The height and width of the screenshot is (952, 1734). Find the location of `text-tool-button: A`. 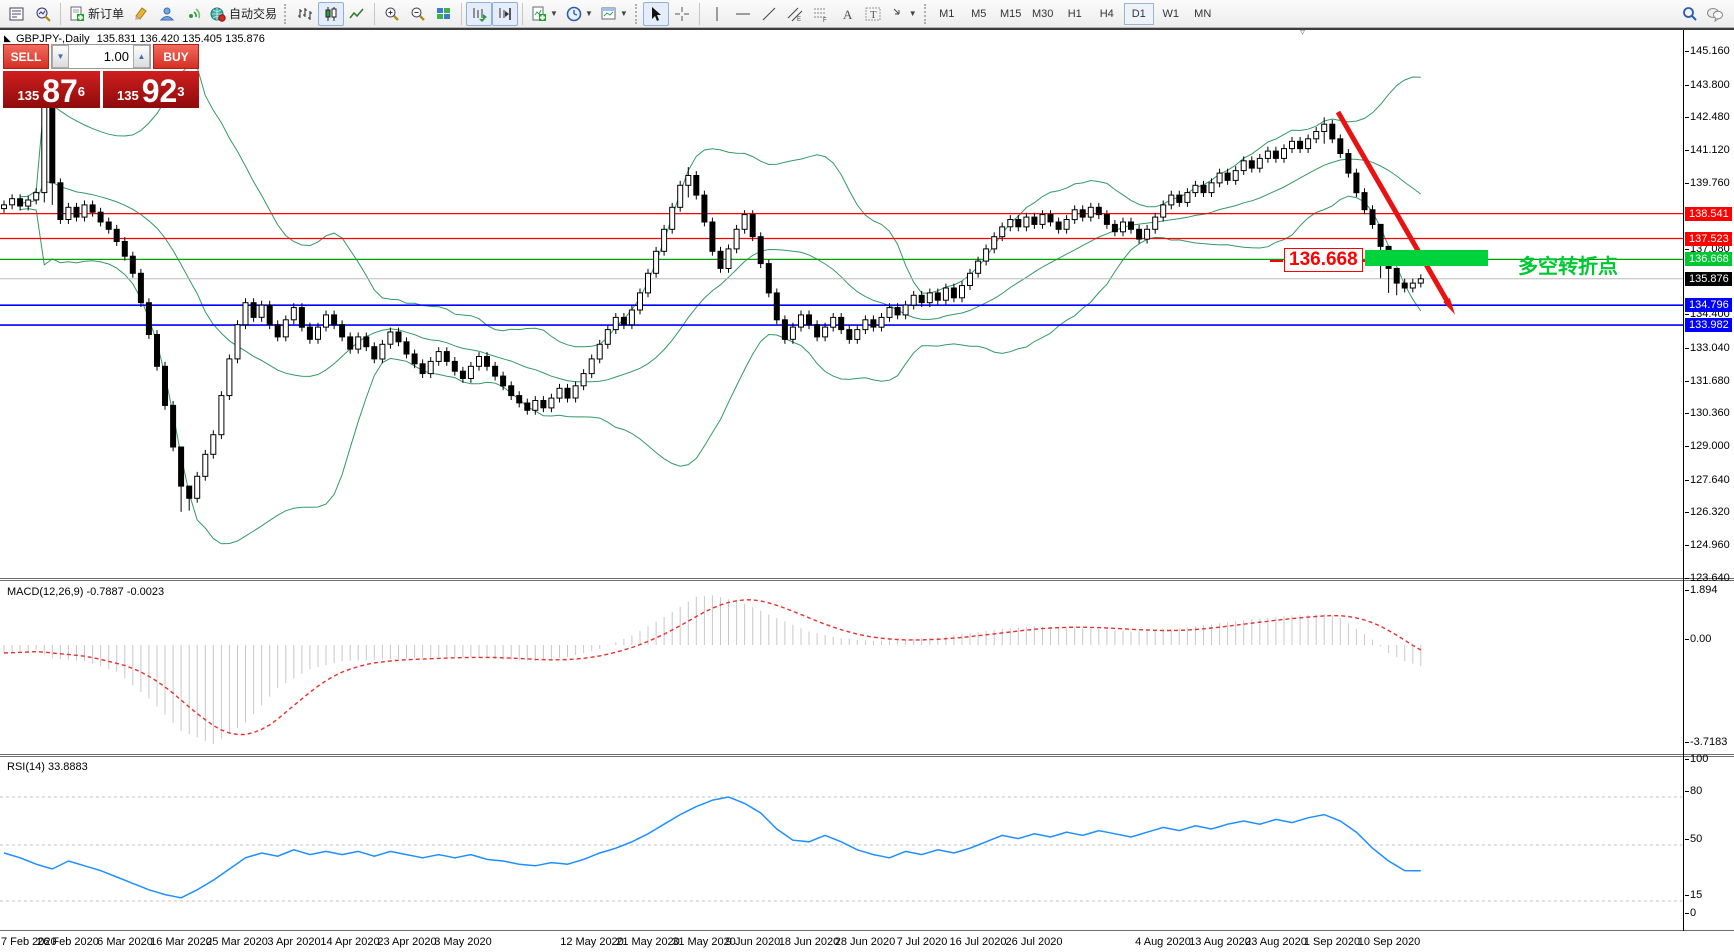

text-tool-button: A is located at coordinates (847, 14).